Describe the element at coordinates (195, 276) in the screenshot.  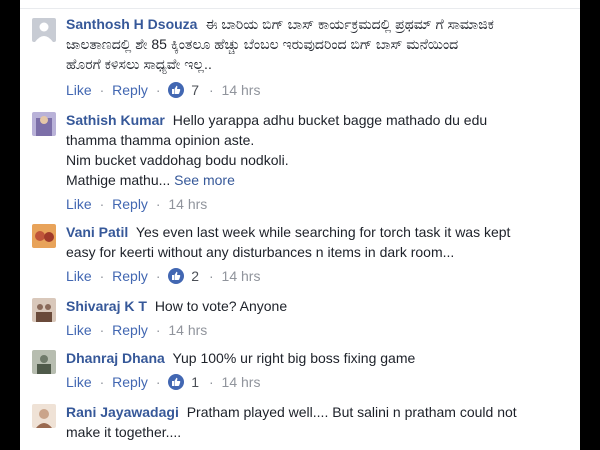
I see `reaction-count: 2` at that location.